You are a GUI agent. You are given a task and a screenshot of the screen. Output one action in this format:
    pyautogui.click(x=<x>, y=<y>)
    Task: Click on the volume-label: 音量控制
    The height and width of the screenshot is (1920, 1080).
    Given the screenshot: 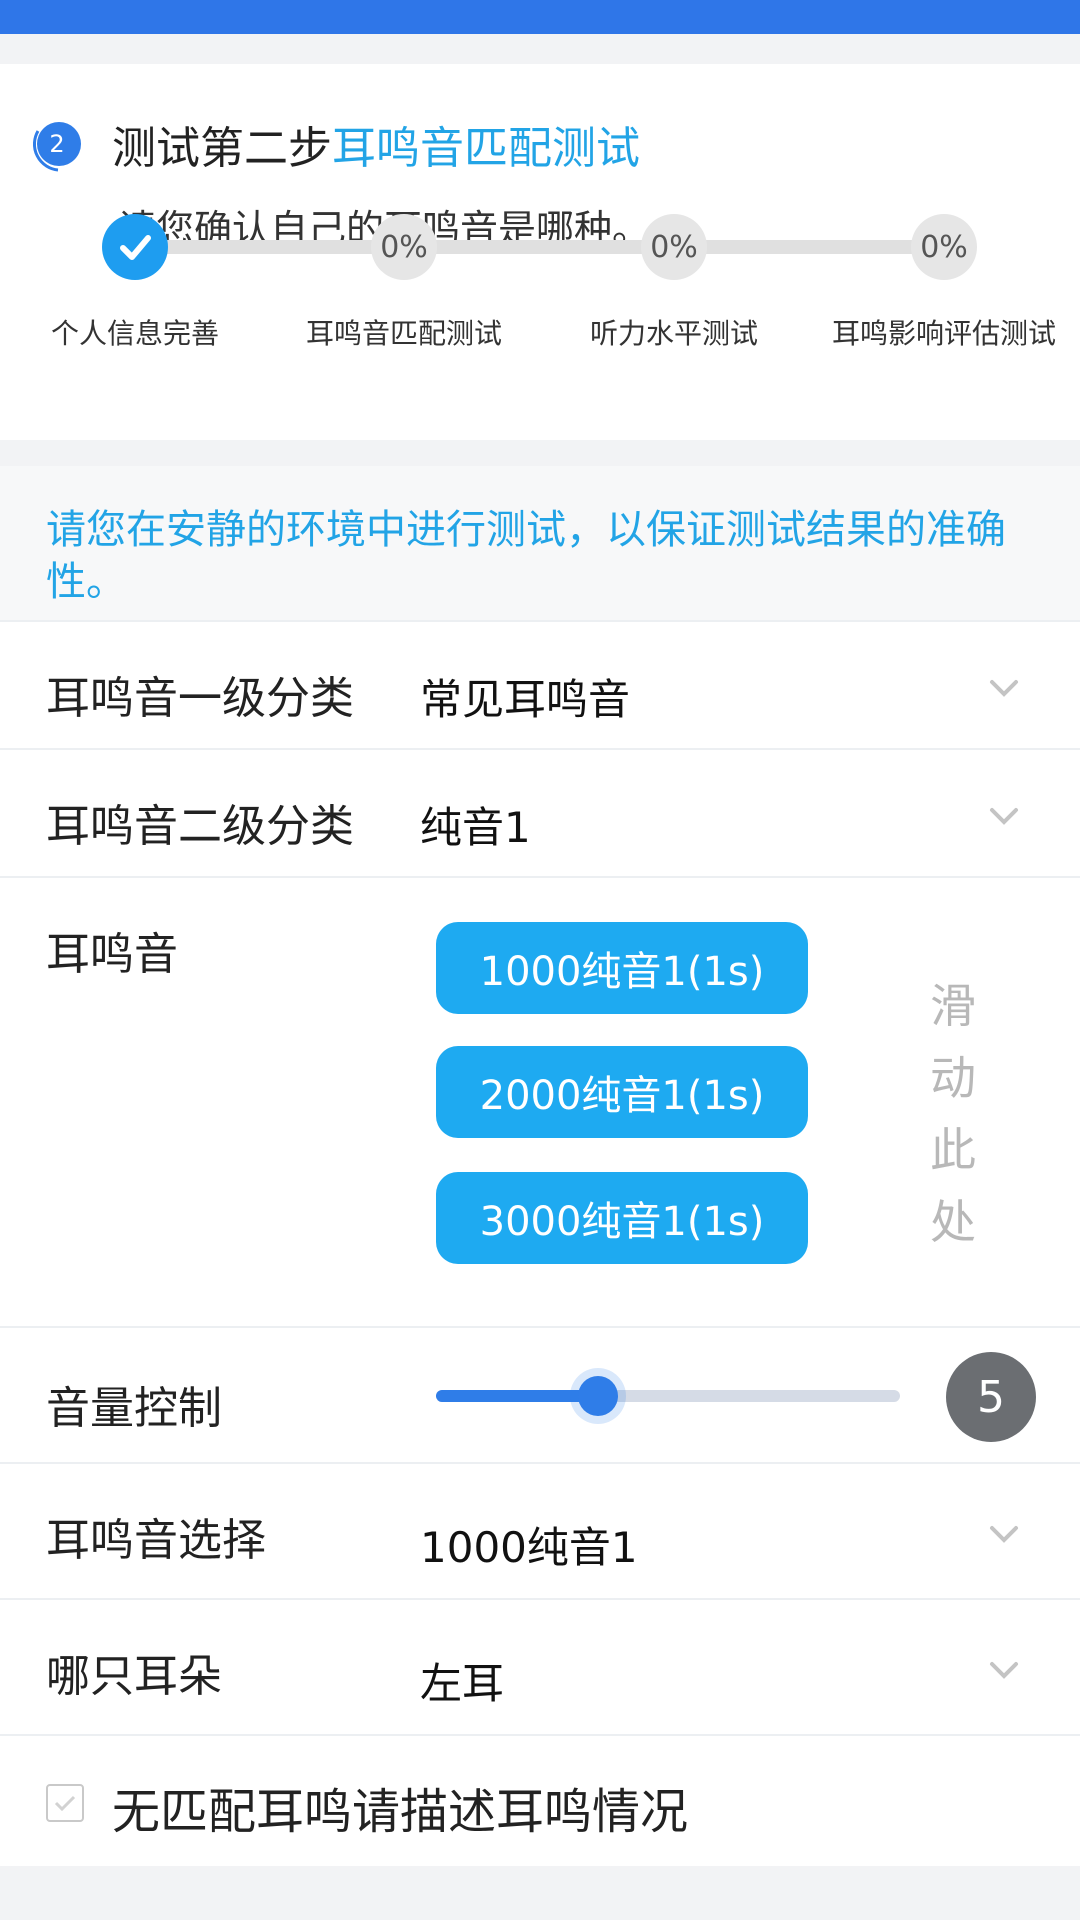 What is the action you would take?
    pyautogui.click(x=134, y=1408)
    